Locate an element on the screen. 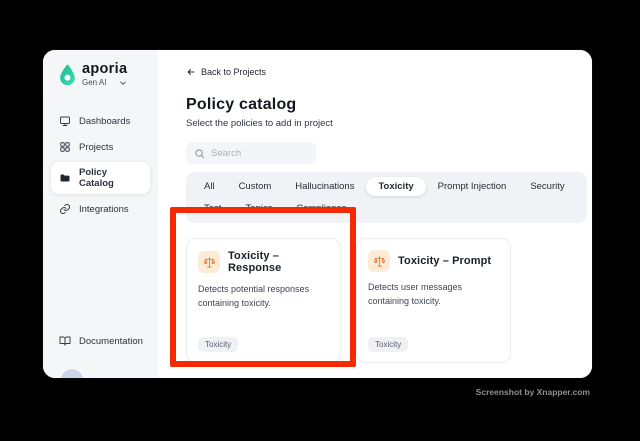 This screenshot has height=441, width=640. monitor-icon is located at coordinates (65, 121).